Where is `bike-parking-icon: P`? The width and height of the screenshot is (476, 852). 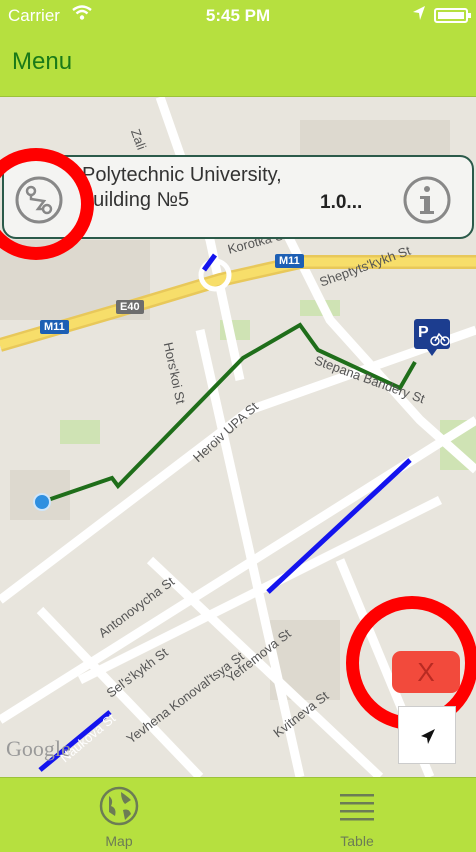
bike-parking-icon: P is located at coordinates (432, 337).